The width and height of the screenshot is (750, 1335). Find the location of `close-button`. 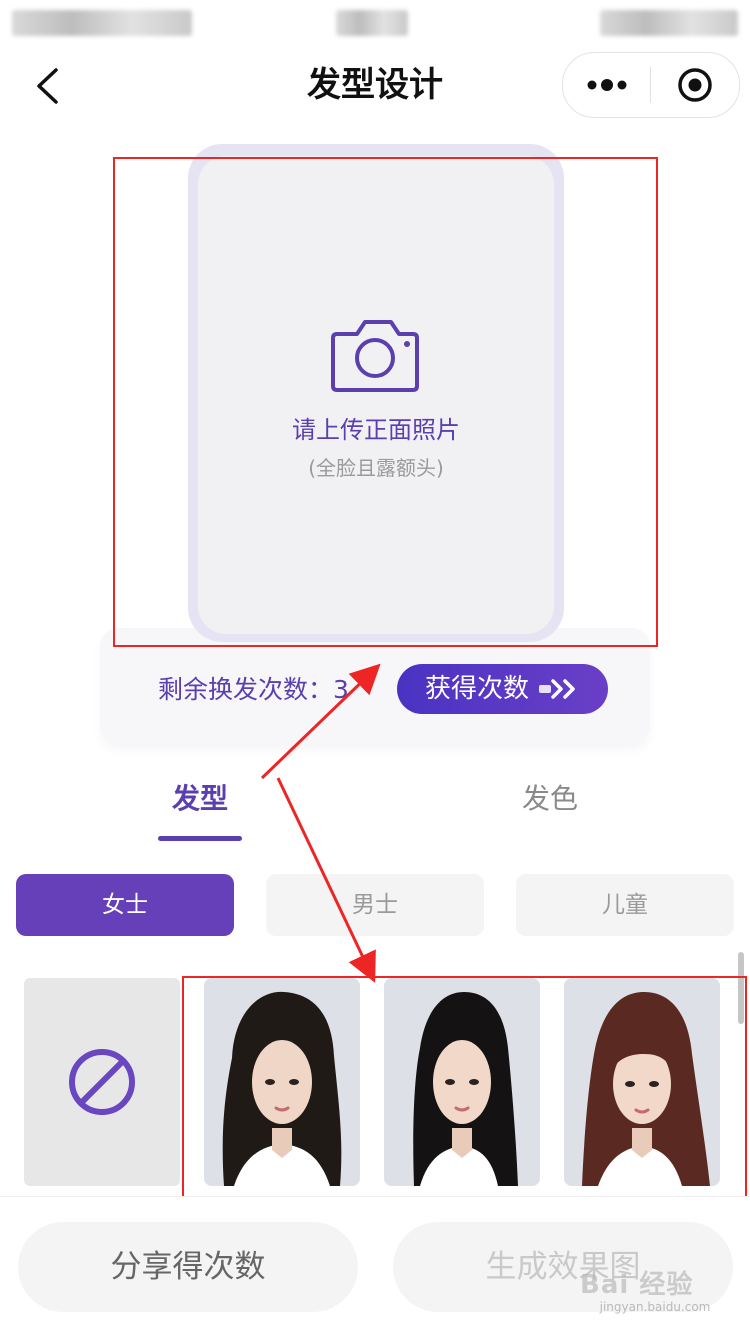

close-button is located at coordinates (695, 85).